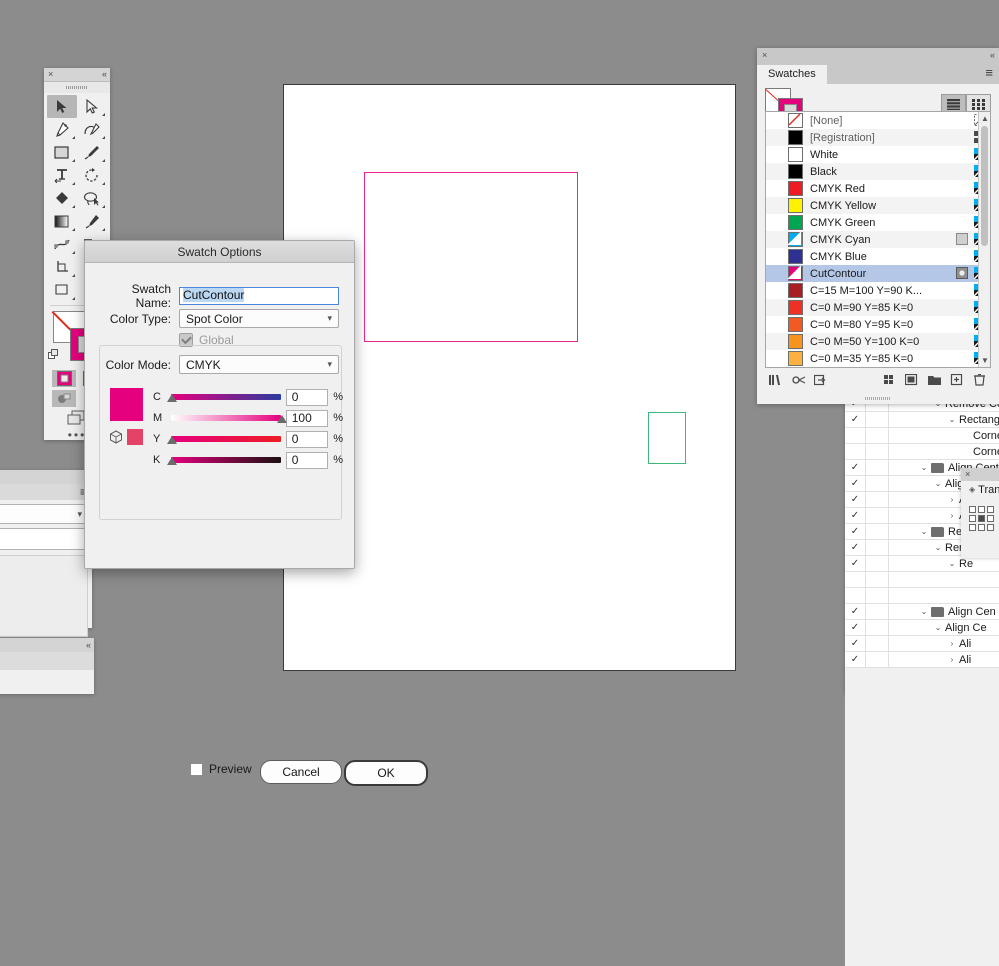  What do you see at coordinates (878, 398) in the screenshot?
I see `panel-resize-grip` at bounding box center [878, 398].